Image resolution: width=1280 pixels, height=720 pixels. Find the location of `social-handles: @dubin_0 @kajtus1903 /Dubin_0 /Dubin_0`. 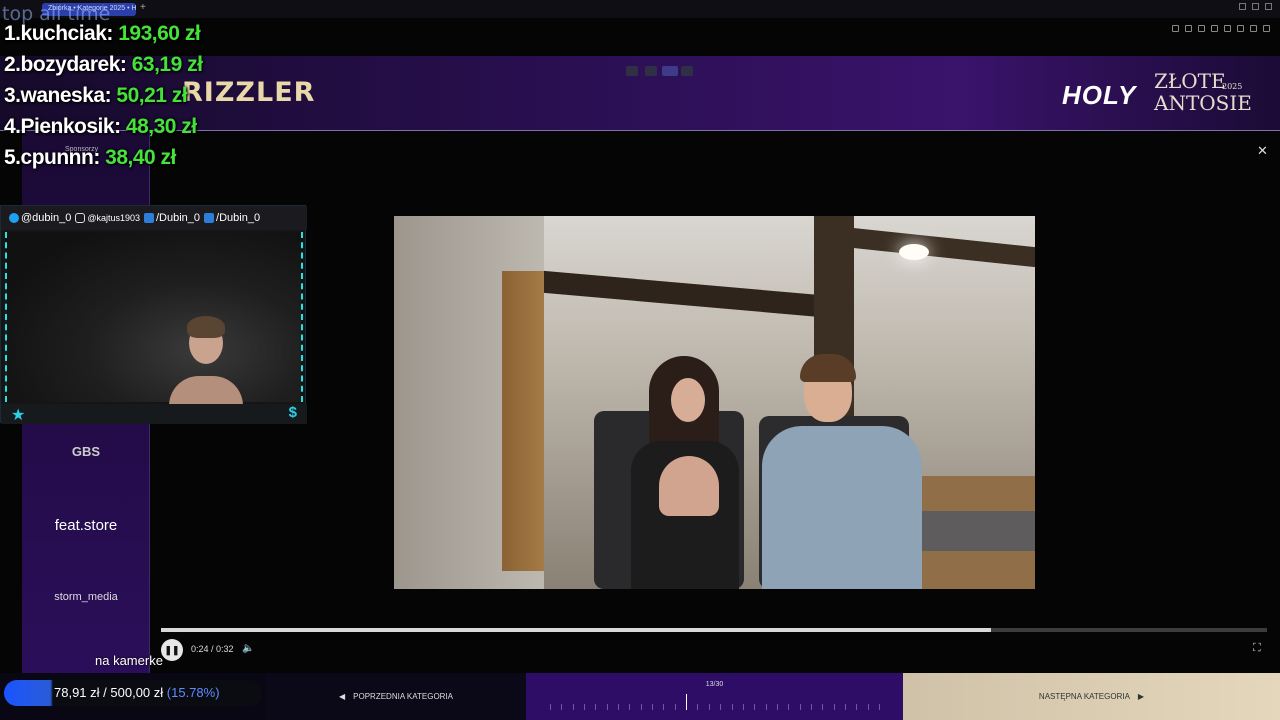

social-handles: @dubin_0 @kajtus1903 /Dubin_0 /Dubin_0 is located at coordinates (154, 218).